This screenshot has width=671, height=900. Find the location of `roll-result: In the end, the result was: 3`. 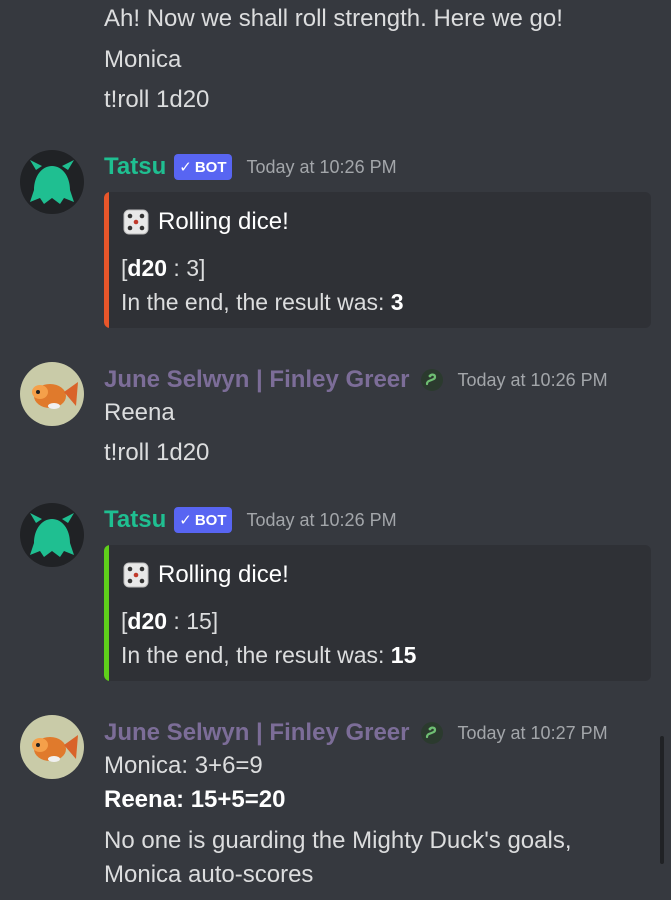

roll-result: In the end, the result was: 3 is located at coordinates (262, 302).